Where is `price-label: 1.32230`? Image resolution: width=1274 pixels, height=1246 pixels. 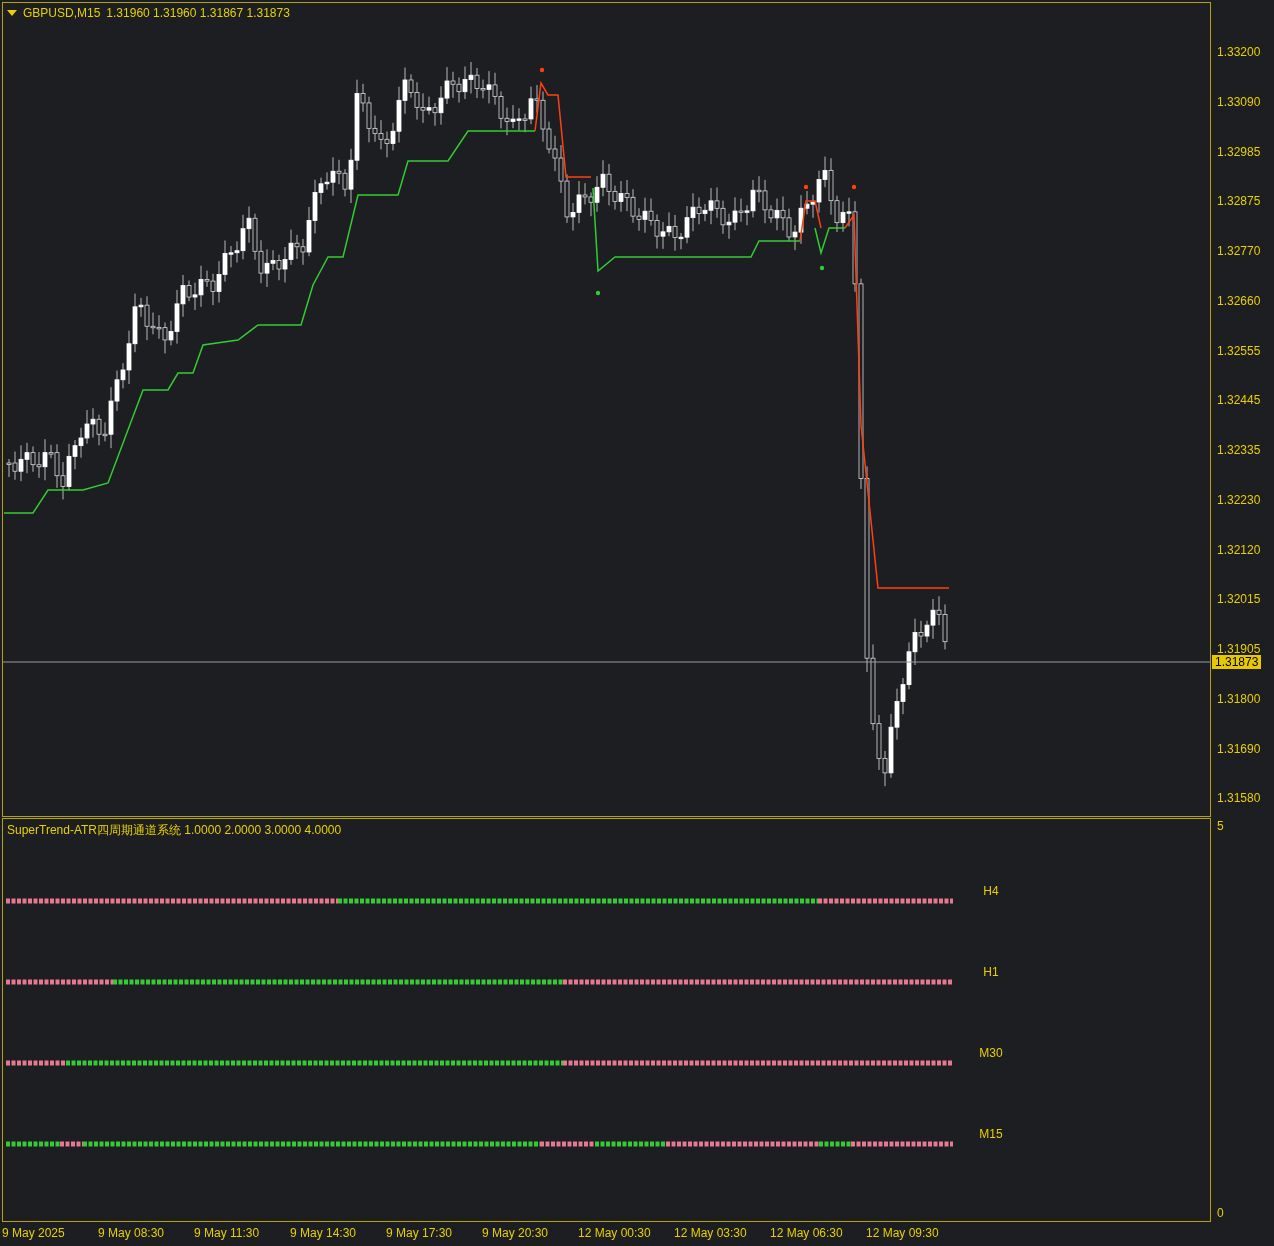 price-label: 1.32230 is located at coordinates (1239, 499).